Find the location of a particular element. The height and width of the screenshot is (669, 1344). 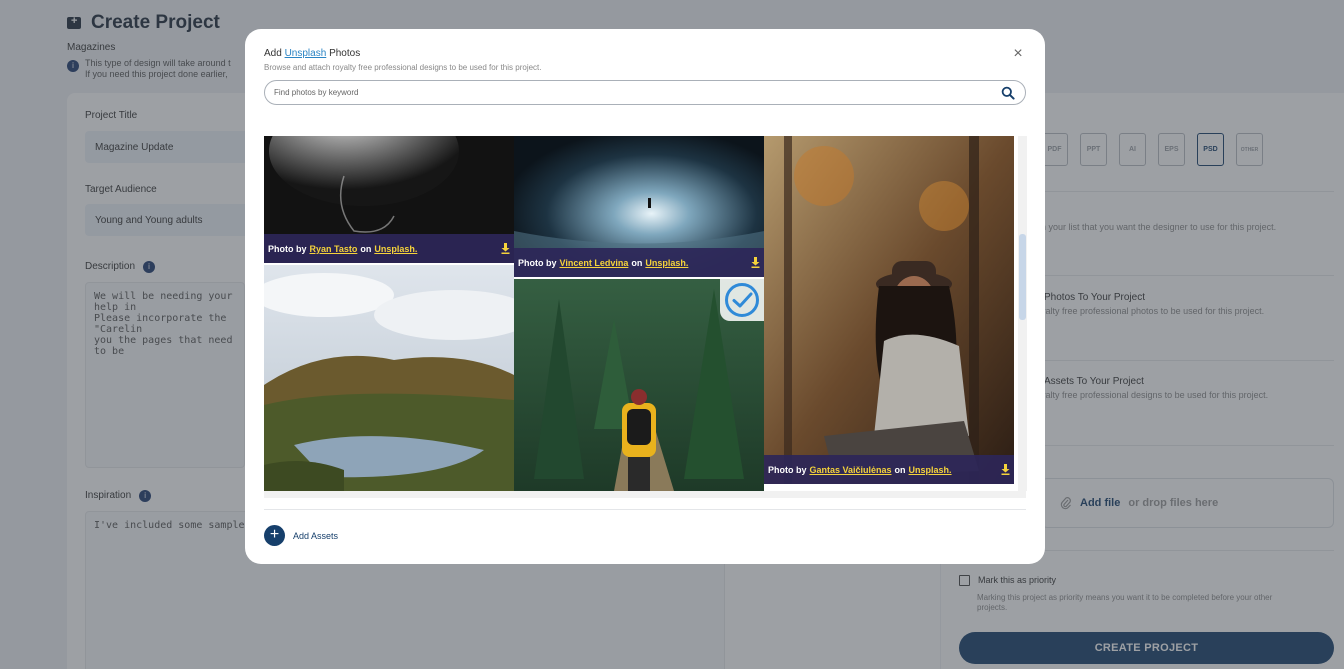

photo-tile: Photo by Vincent Ledvina on Unsplash. is located at coordinates (639, 206).